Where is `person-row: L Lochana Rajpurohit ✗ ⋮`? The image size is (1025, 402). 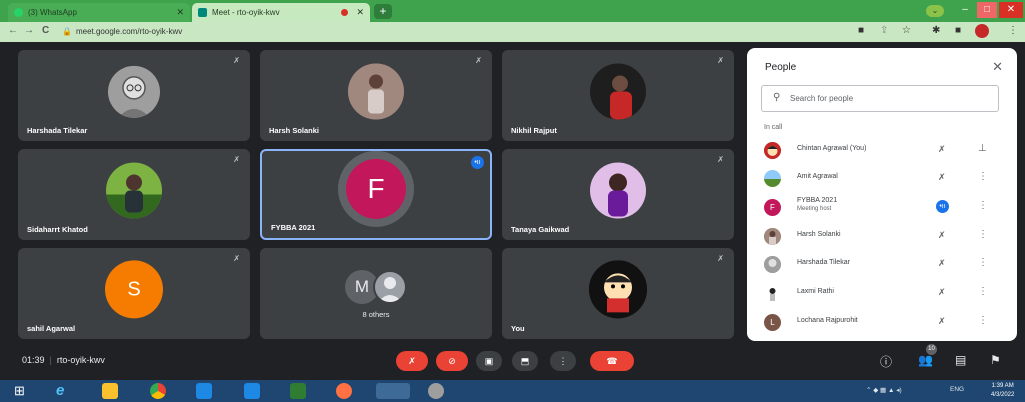 person-row: L Lochana Rajpurohit ✗ ⋮ is located at coordinates (882, 322).